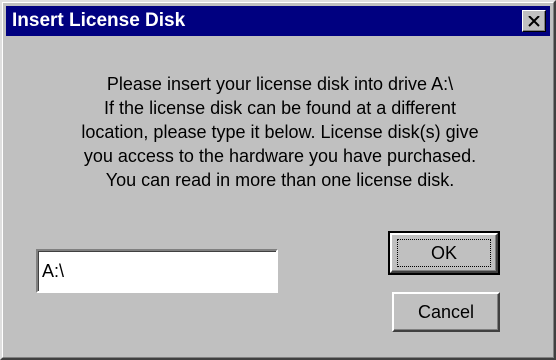  I want to click on license-path-input, so click(157, 271).